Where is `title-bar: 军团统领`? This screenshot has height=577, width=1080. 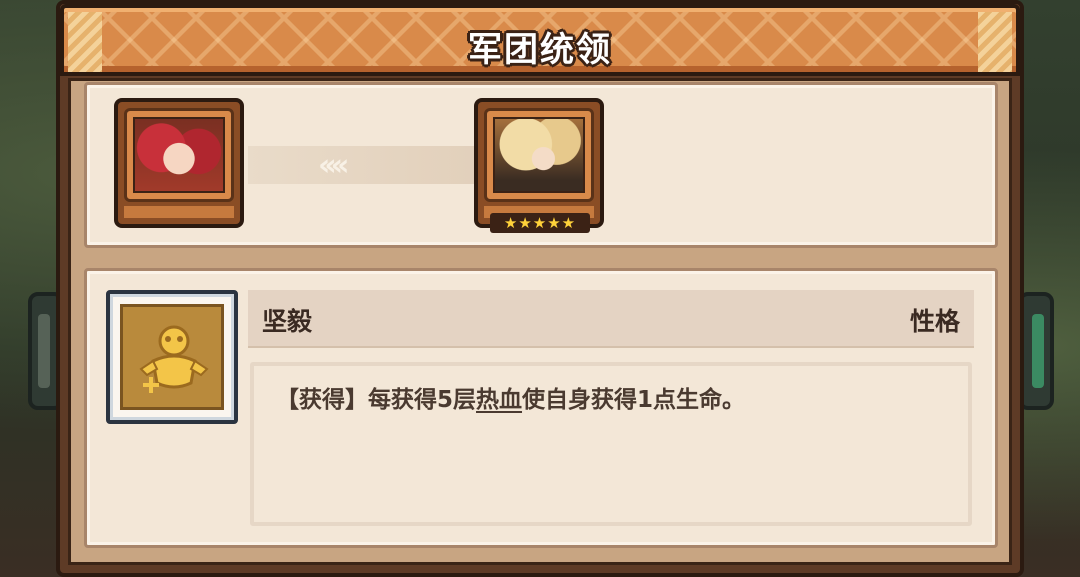 title-bar: 军团统领 is located at coordinates (540, 40).